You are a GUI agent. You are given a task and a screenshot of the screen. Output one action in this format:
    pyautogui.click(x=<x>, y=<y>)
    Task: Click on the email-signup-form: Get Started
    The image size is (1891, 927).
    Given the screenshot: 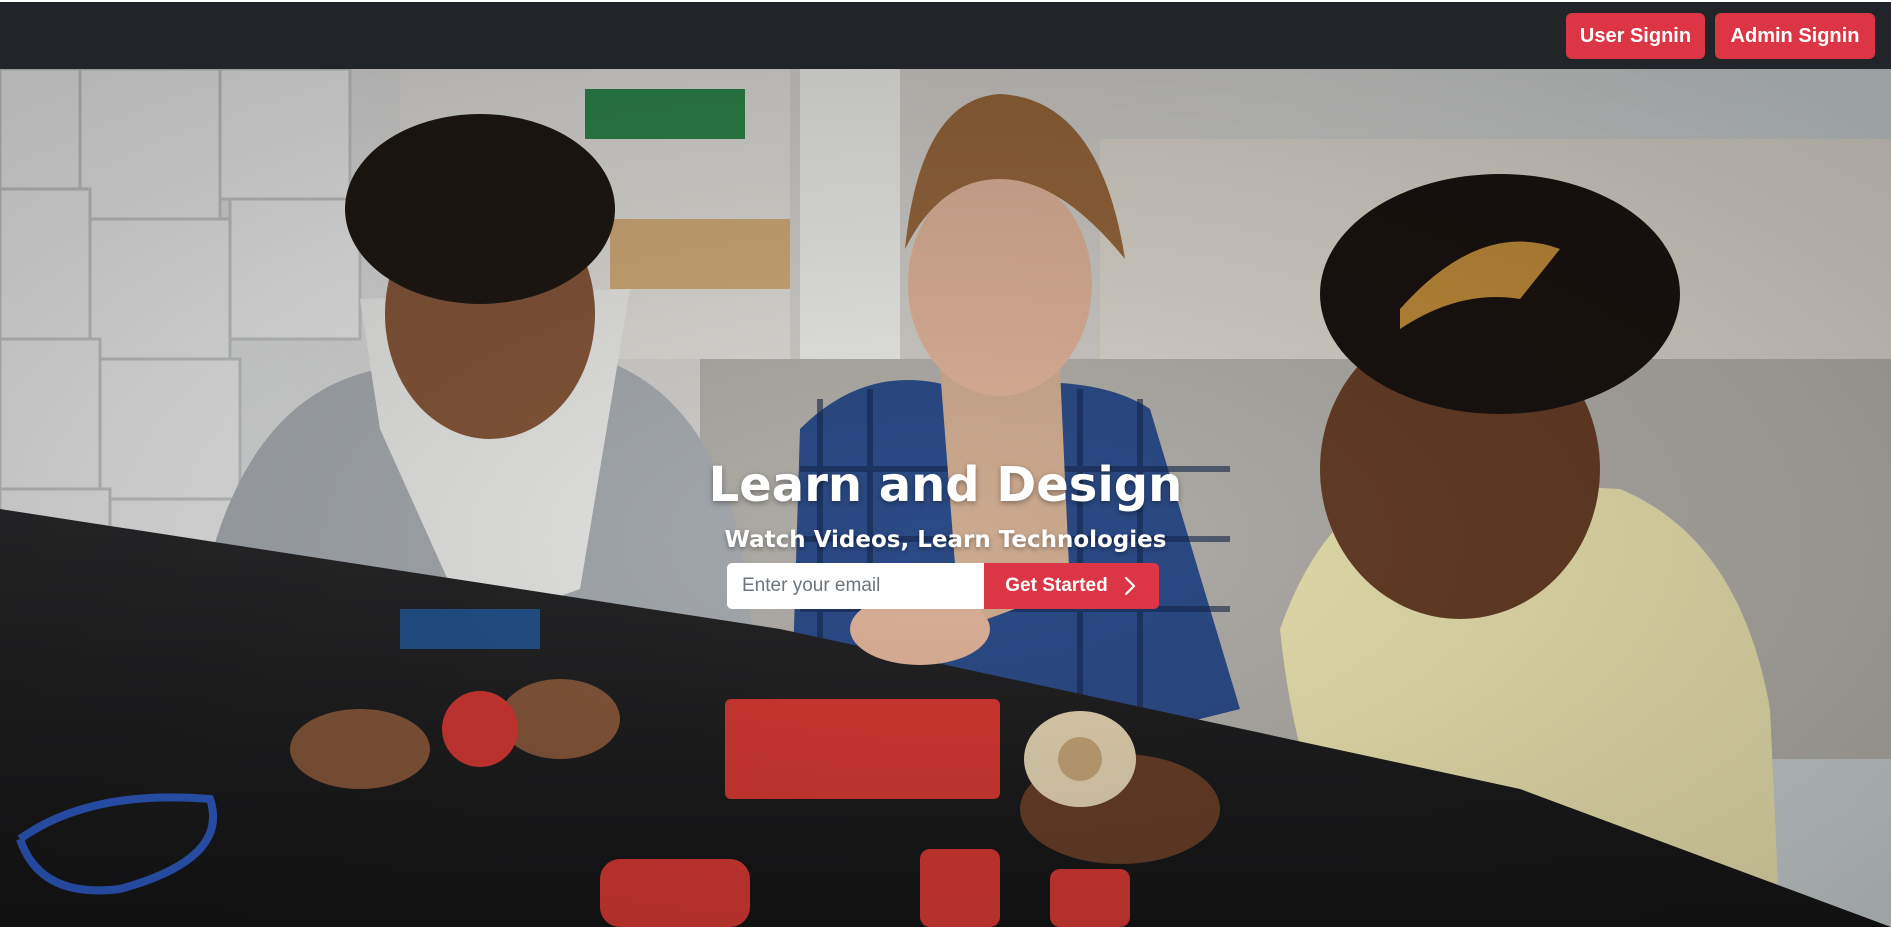 What is the action you would take?
    pyautogui.click(x=943, y=586)
    